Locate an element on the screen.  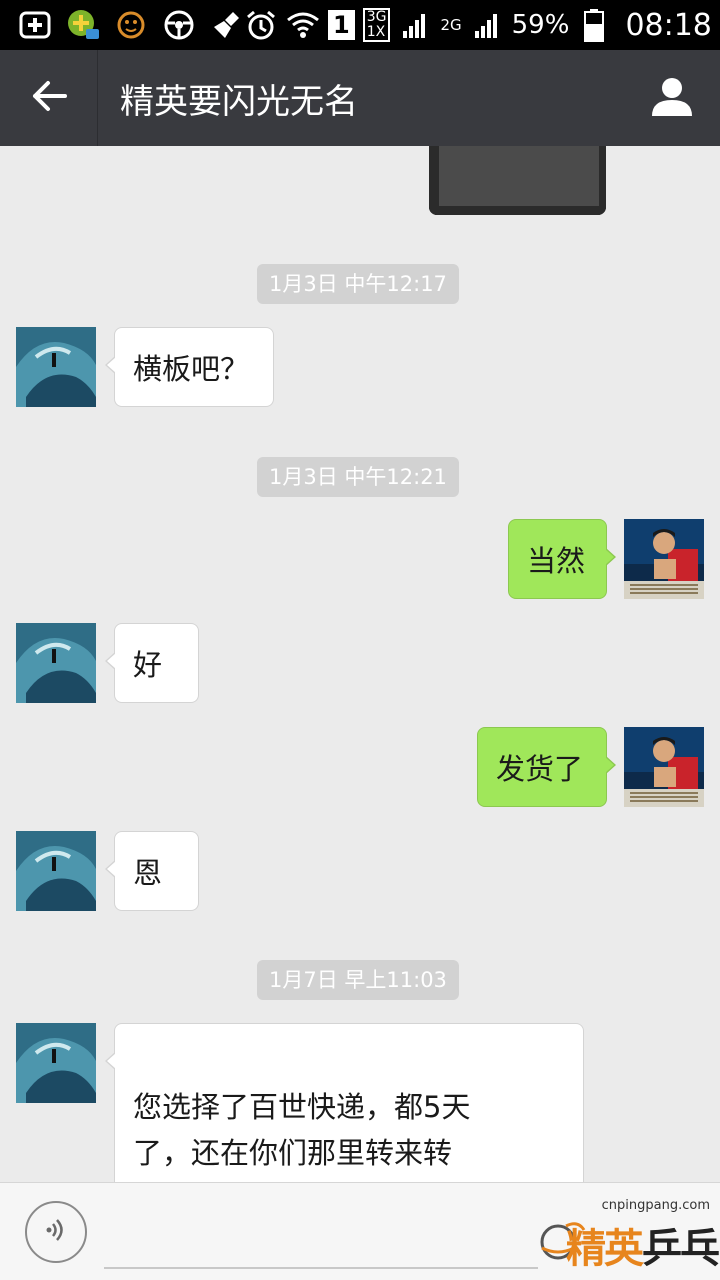
message-bubble-sent: 发货了 is located at coordinates (546, 767).